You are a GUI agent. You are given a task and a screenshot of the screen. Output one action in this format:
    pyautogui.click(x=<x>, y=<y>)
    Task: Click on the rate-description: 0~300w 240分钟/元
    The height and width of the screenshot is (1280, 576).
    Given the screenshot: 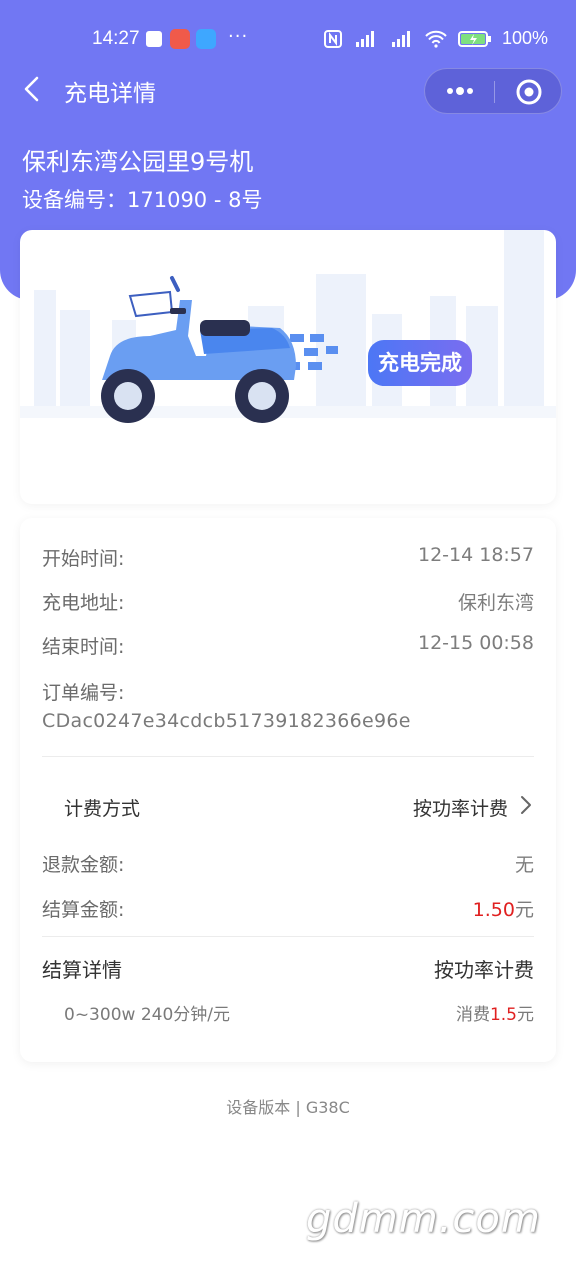 What is the action you would take?
    pyautogui.click(x=147, y=1015)
    